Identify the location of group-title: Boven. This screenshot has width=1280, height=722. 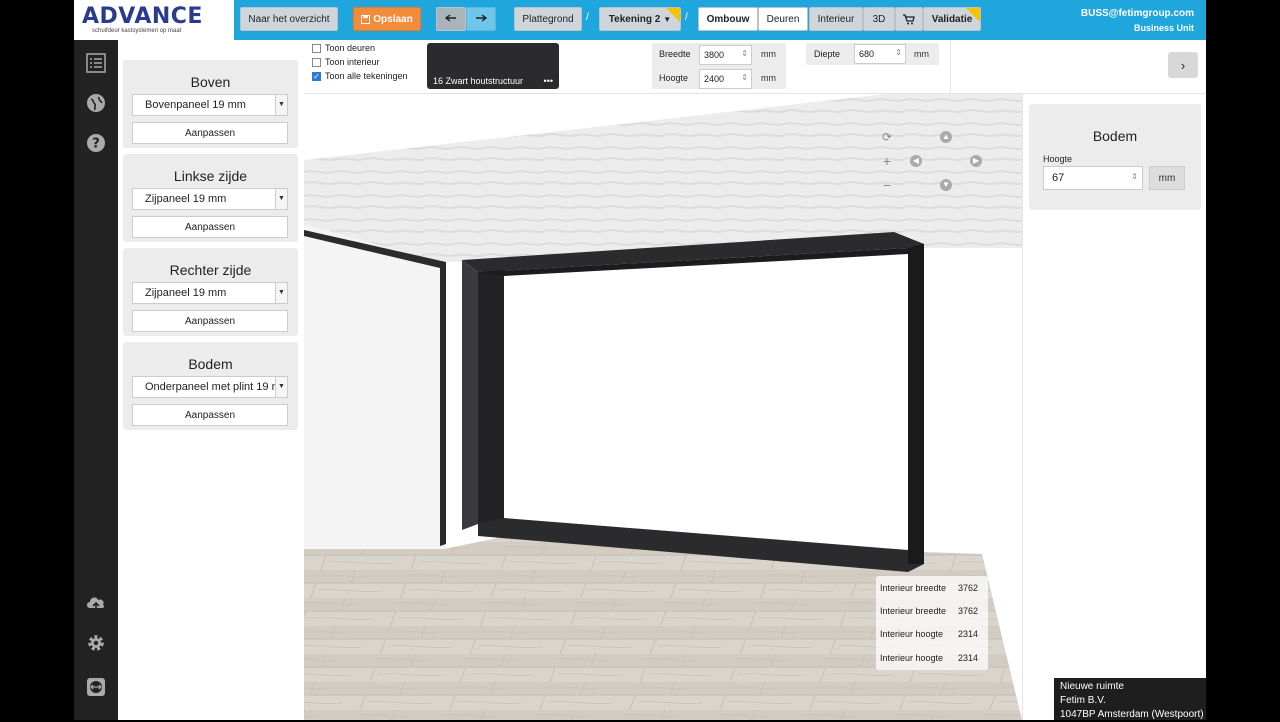
(210, 82).